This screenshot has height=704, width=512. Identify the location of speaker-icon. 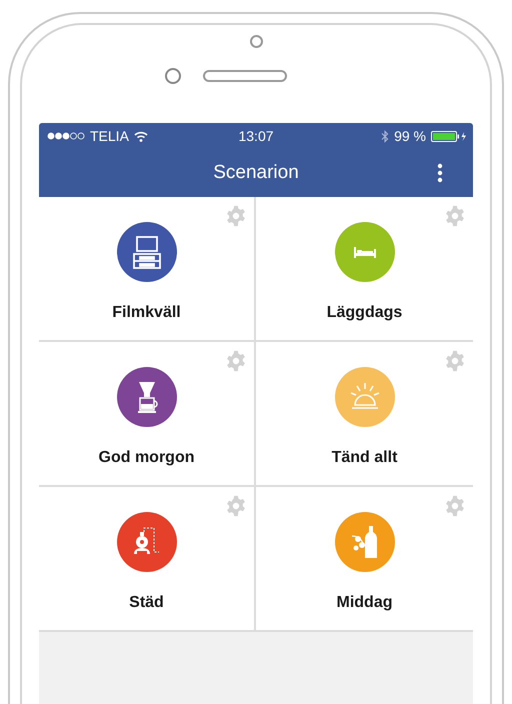
(245, 76).